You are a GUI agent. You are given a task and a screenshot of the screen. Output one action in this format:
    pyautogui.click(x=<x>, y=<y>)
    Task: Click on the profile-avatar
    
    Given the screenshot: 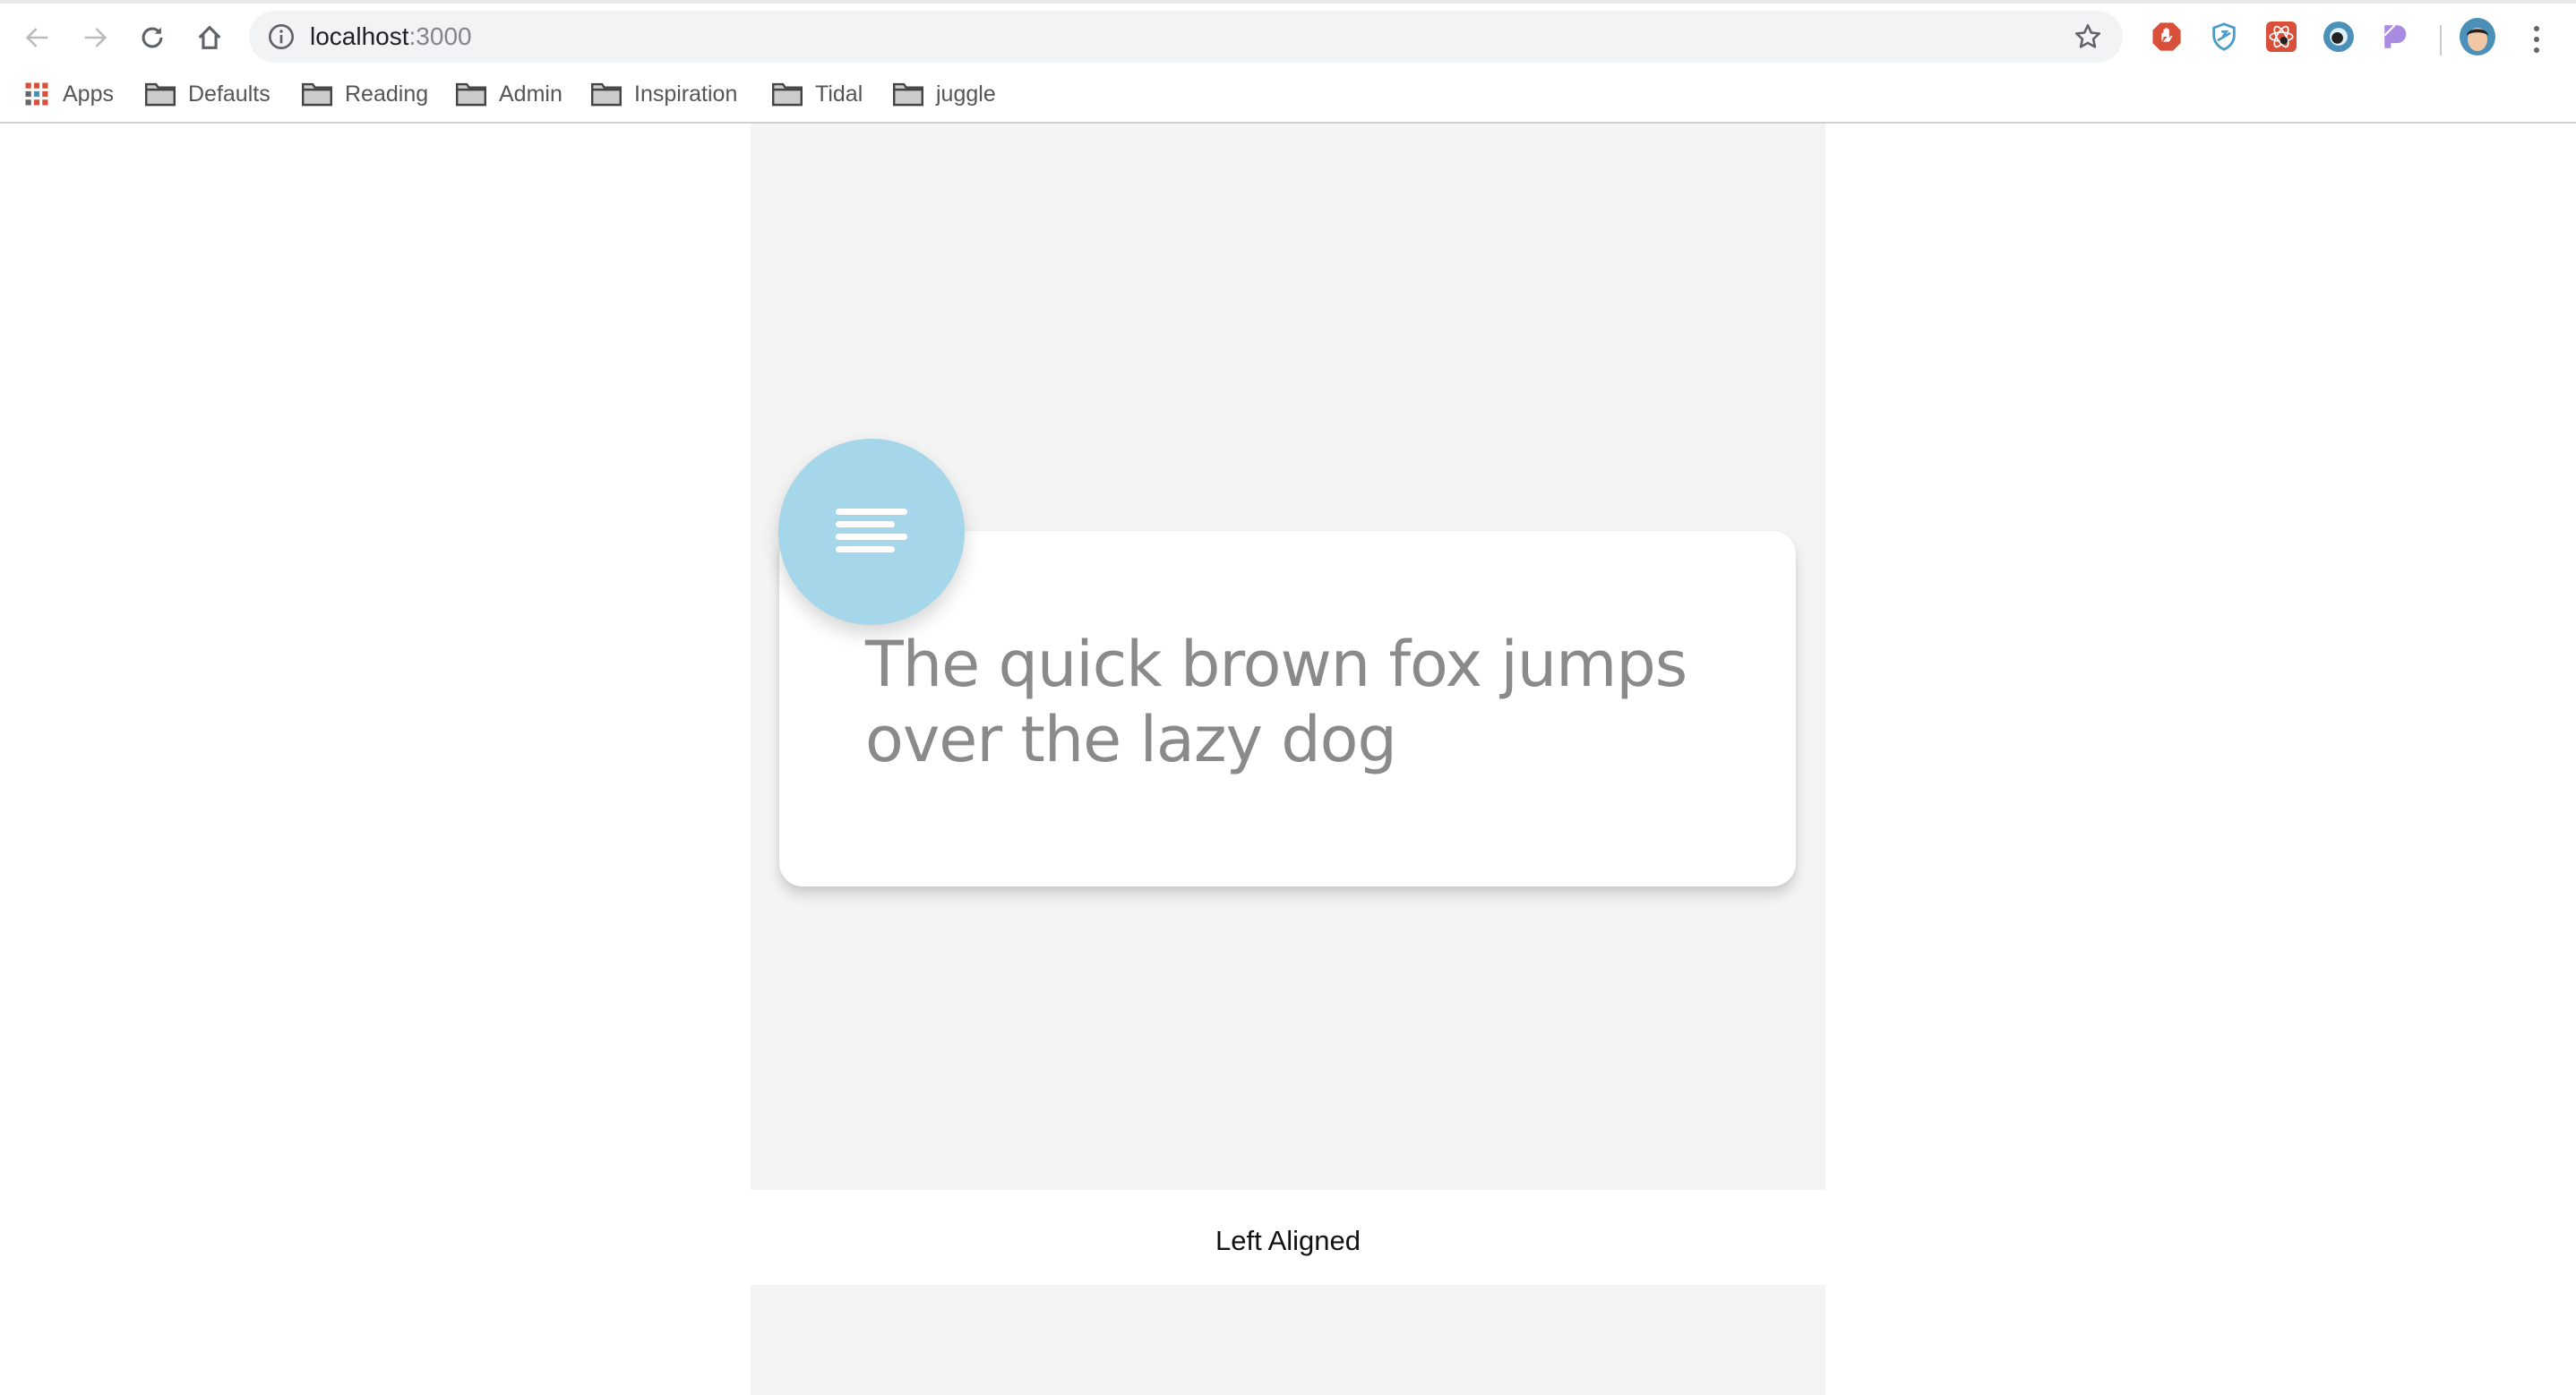 What is the action you would take?
    pyautogui.click(x=2477, y=37)
    